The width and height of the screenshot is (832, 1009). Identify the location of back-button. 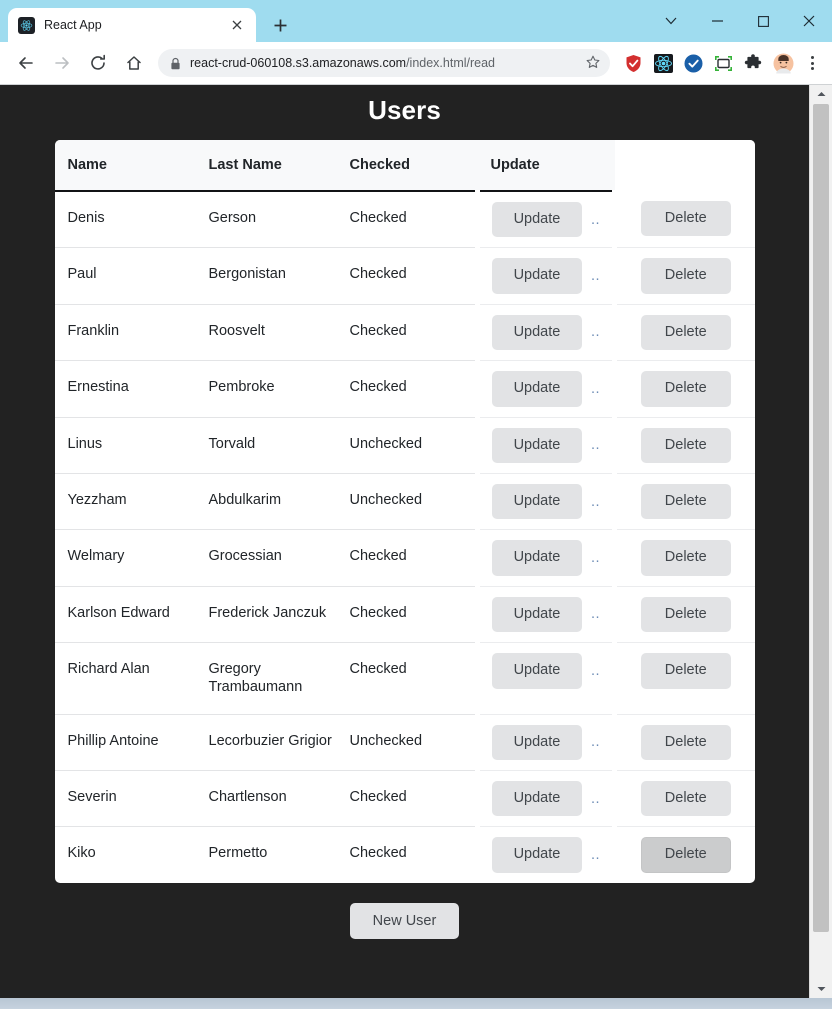
(26, 63).